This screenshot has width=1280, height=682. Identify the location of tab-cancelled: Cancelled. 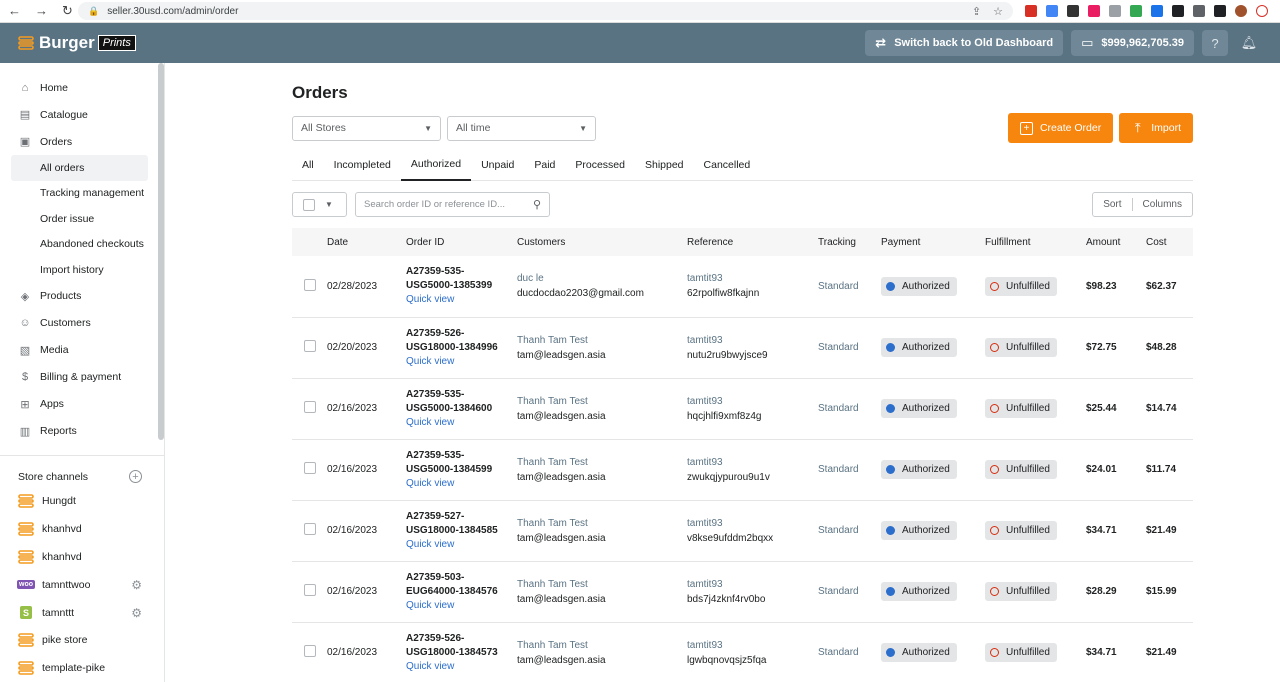
(727, 165).